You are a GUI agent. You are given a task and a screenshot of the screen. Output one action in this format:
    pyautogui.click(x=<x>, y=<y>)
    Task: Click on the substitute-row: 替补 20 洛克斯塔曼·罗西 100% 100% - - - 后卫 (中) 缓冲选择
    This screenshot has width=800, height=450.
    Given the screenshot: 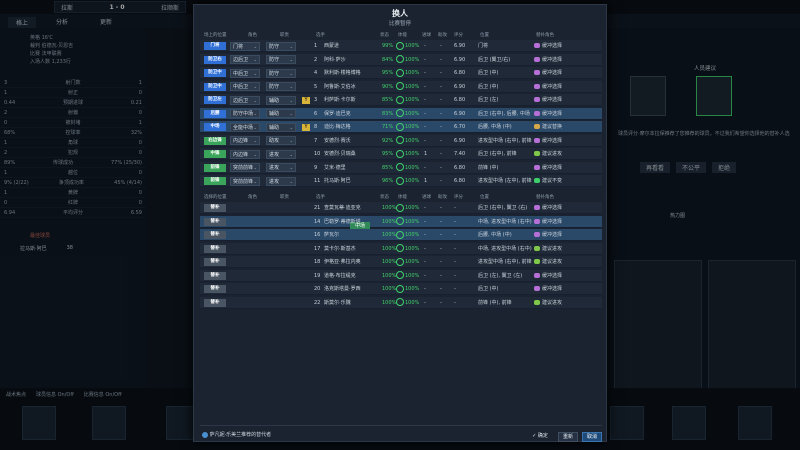 What is the action you would take?
    pyautogui.click(x=401, y=289)
    